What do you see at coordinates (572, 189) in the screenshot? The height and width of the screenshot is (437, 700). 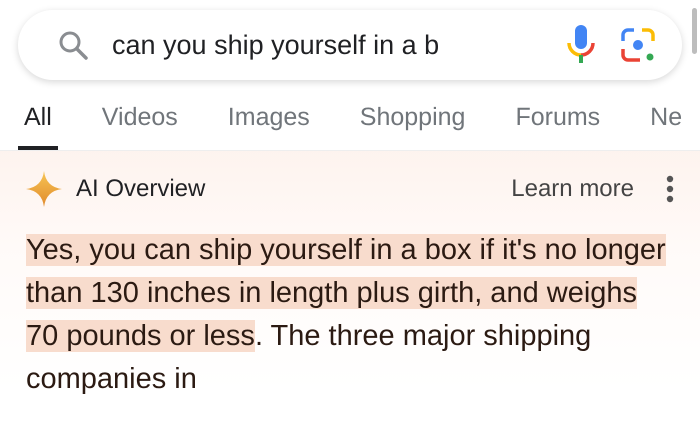 I see `learn-more-link: Learn more` at bounding box center [572, 189].